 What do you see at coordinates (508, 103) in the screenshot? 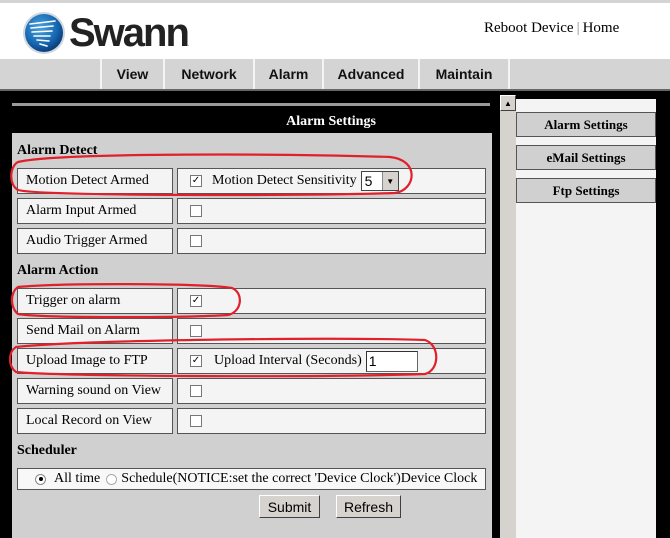
I see `scroll-up-icon: ▲` at bounding box center [508, 103].